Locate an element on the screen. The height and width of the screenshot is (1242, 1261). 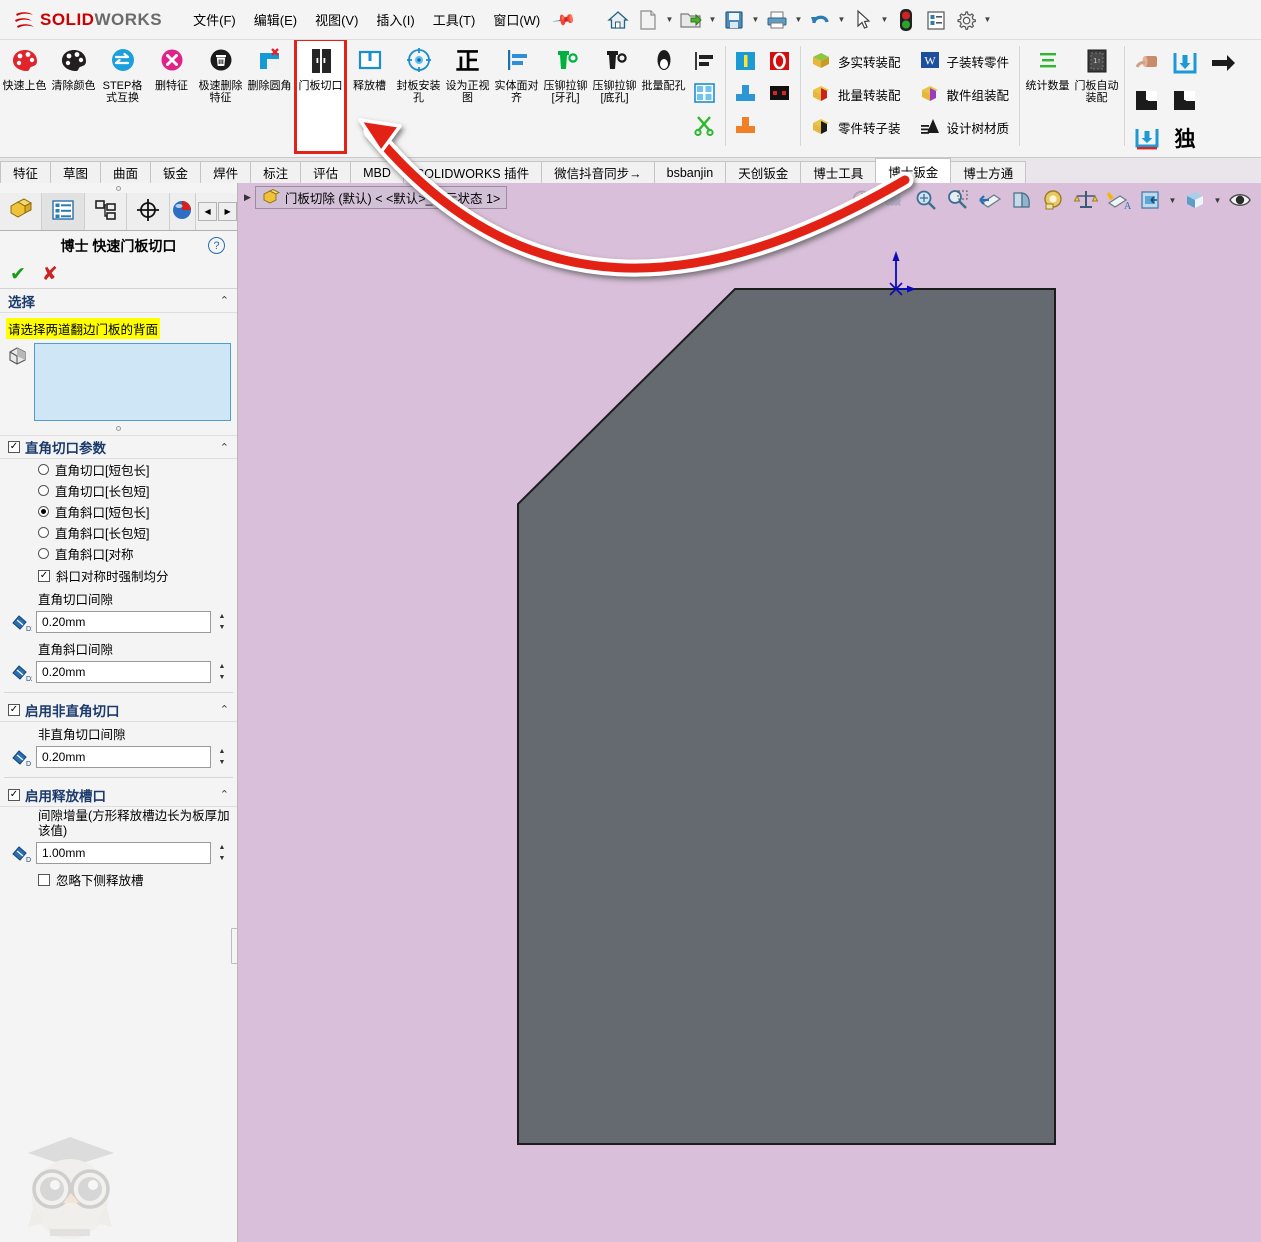
cancel-button: ✘ is located at coordinates (50, 274).